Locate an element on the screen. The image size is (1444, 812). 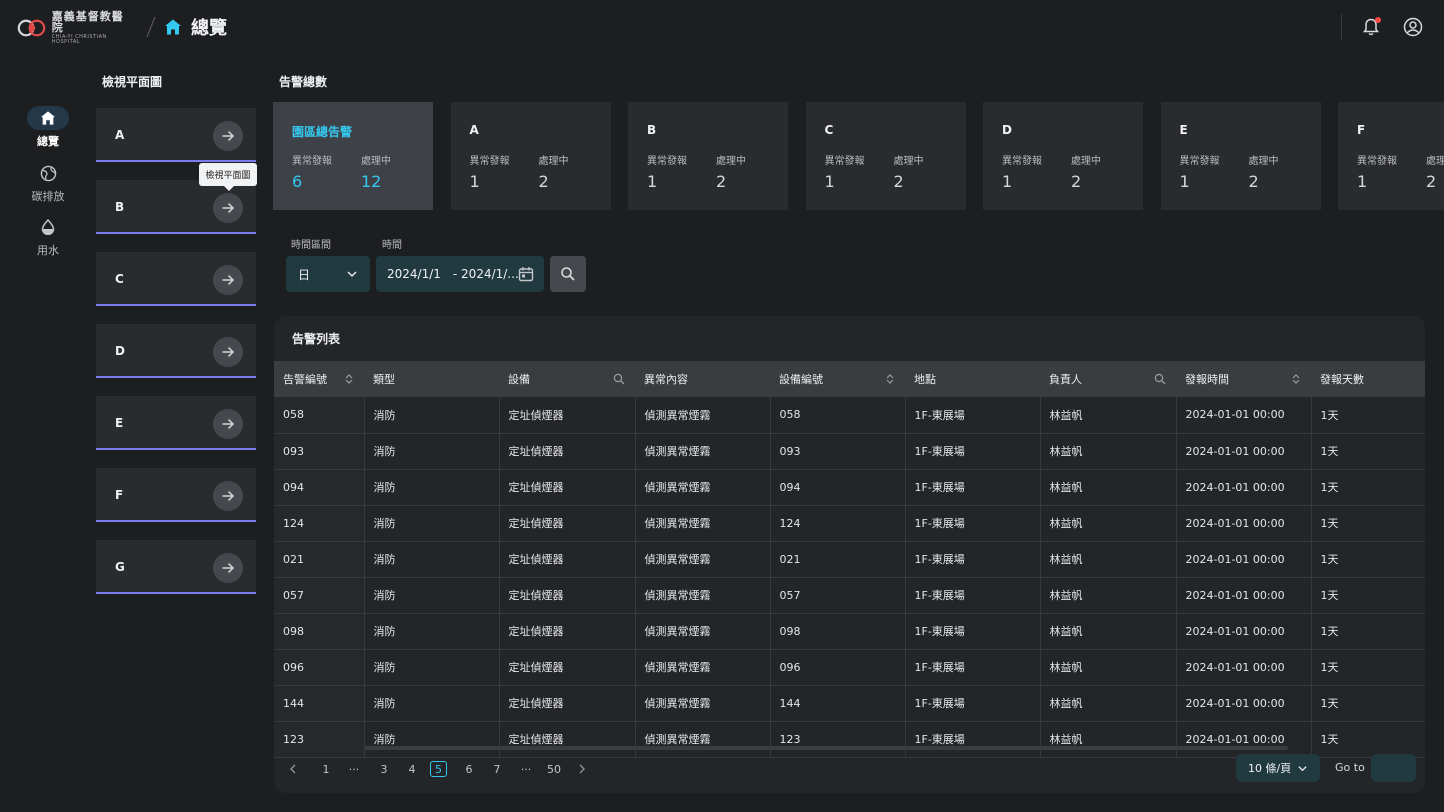
date-start: 2024/1/1 is located at coordinates (414, 274).